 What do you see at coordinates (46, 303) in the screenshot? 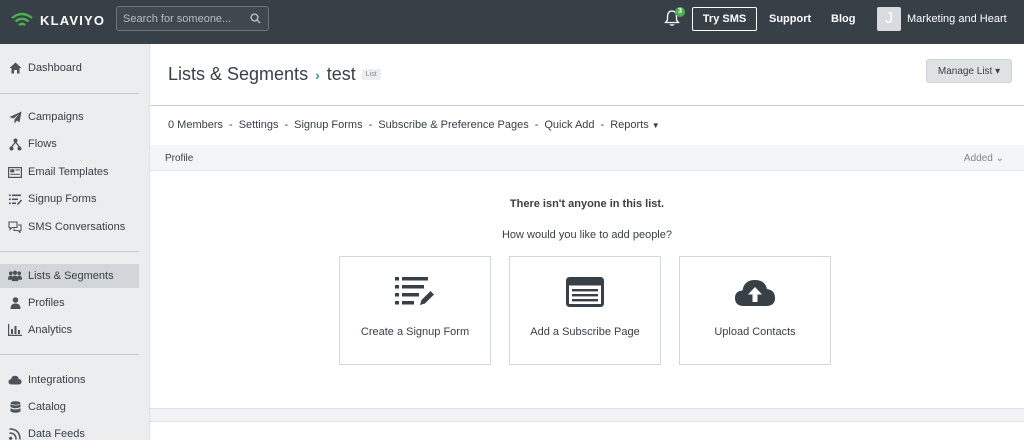
I see `sidebar-item-label: Profiles` at bounding box center [46, 303].